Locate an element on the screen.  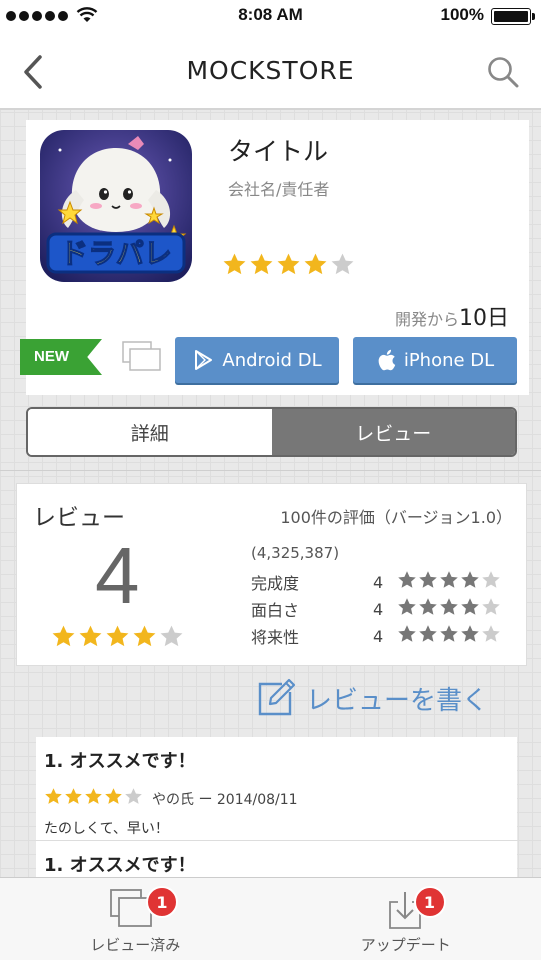
app-company: 会社名/責任者 is located at coordinates (279, 189).